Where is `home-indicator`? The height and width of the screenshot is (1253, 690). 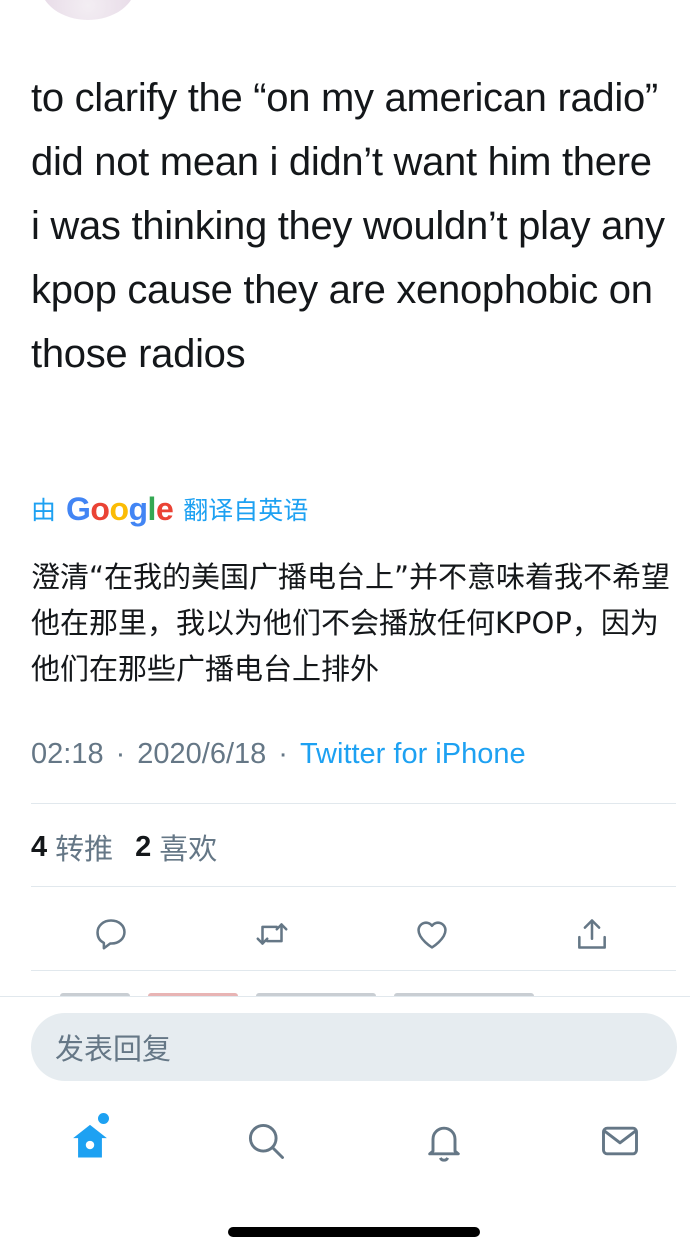
home-indicator is located at coordinates (354, 1232).